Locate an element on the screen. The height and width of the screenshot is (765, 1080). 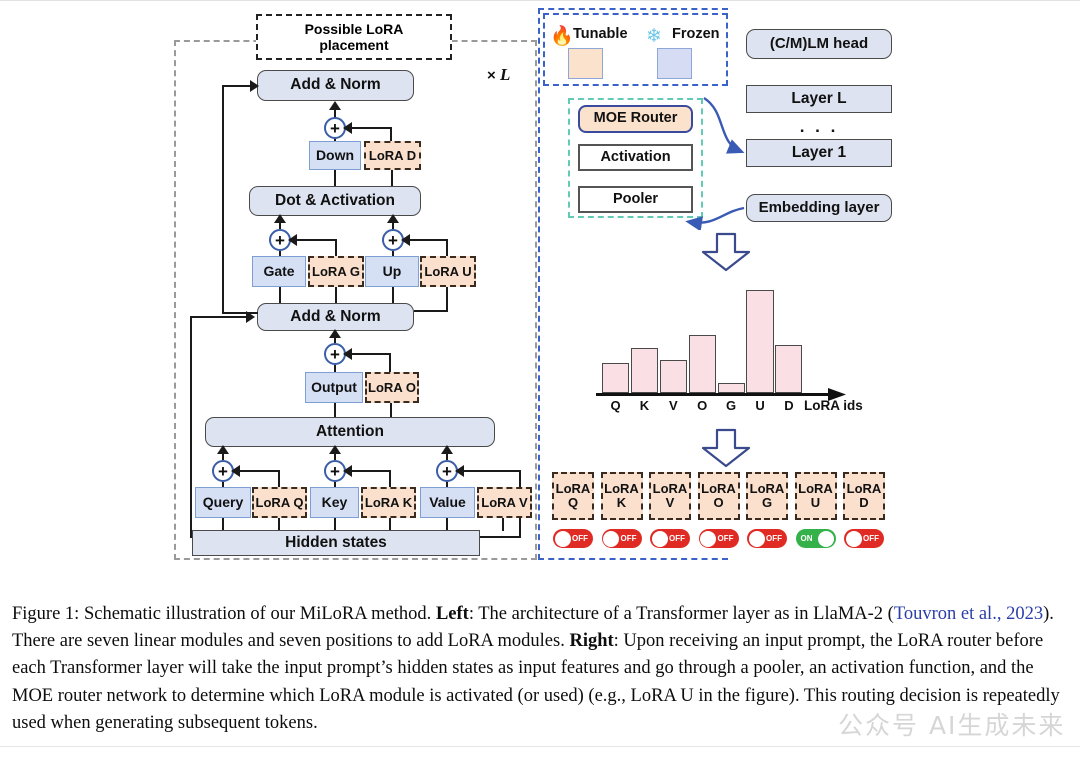
chart-bars is located at coordinates (713, 335).